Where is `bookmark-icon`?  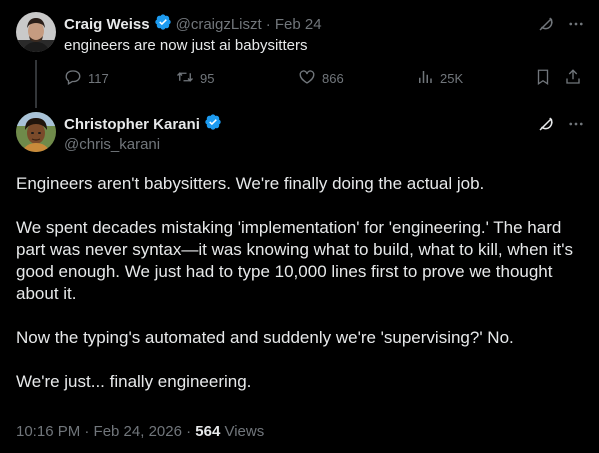 bookmark-icon is located at coordinates (546, 78).